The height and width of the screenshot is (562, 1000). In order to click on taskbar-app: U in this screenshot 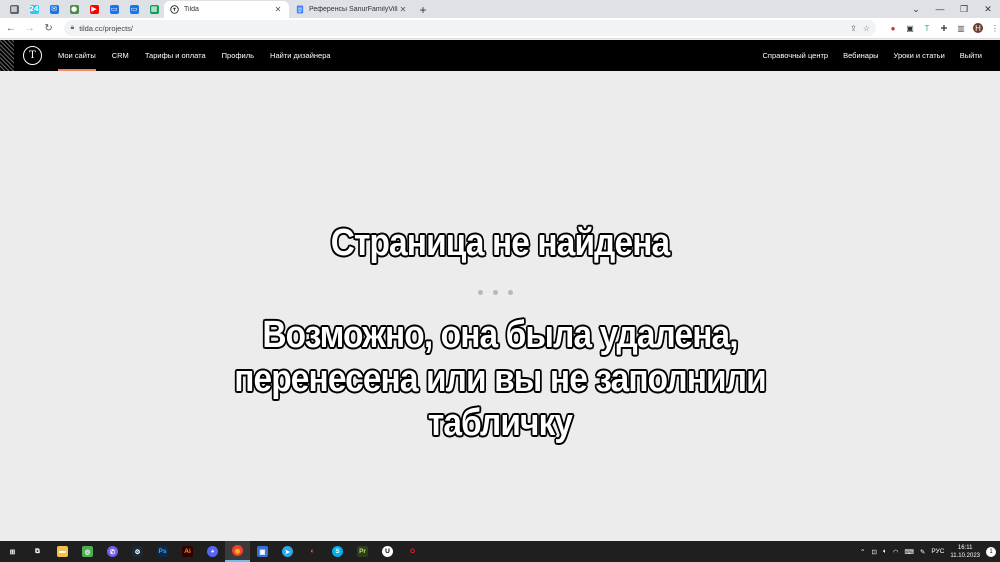, I will do `click(387, 551)`.